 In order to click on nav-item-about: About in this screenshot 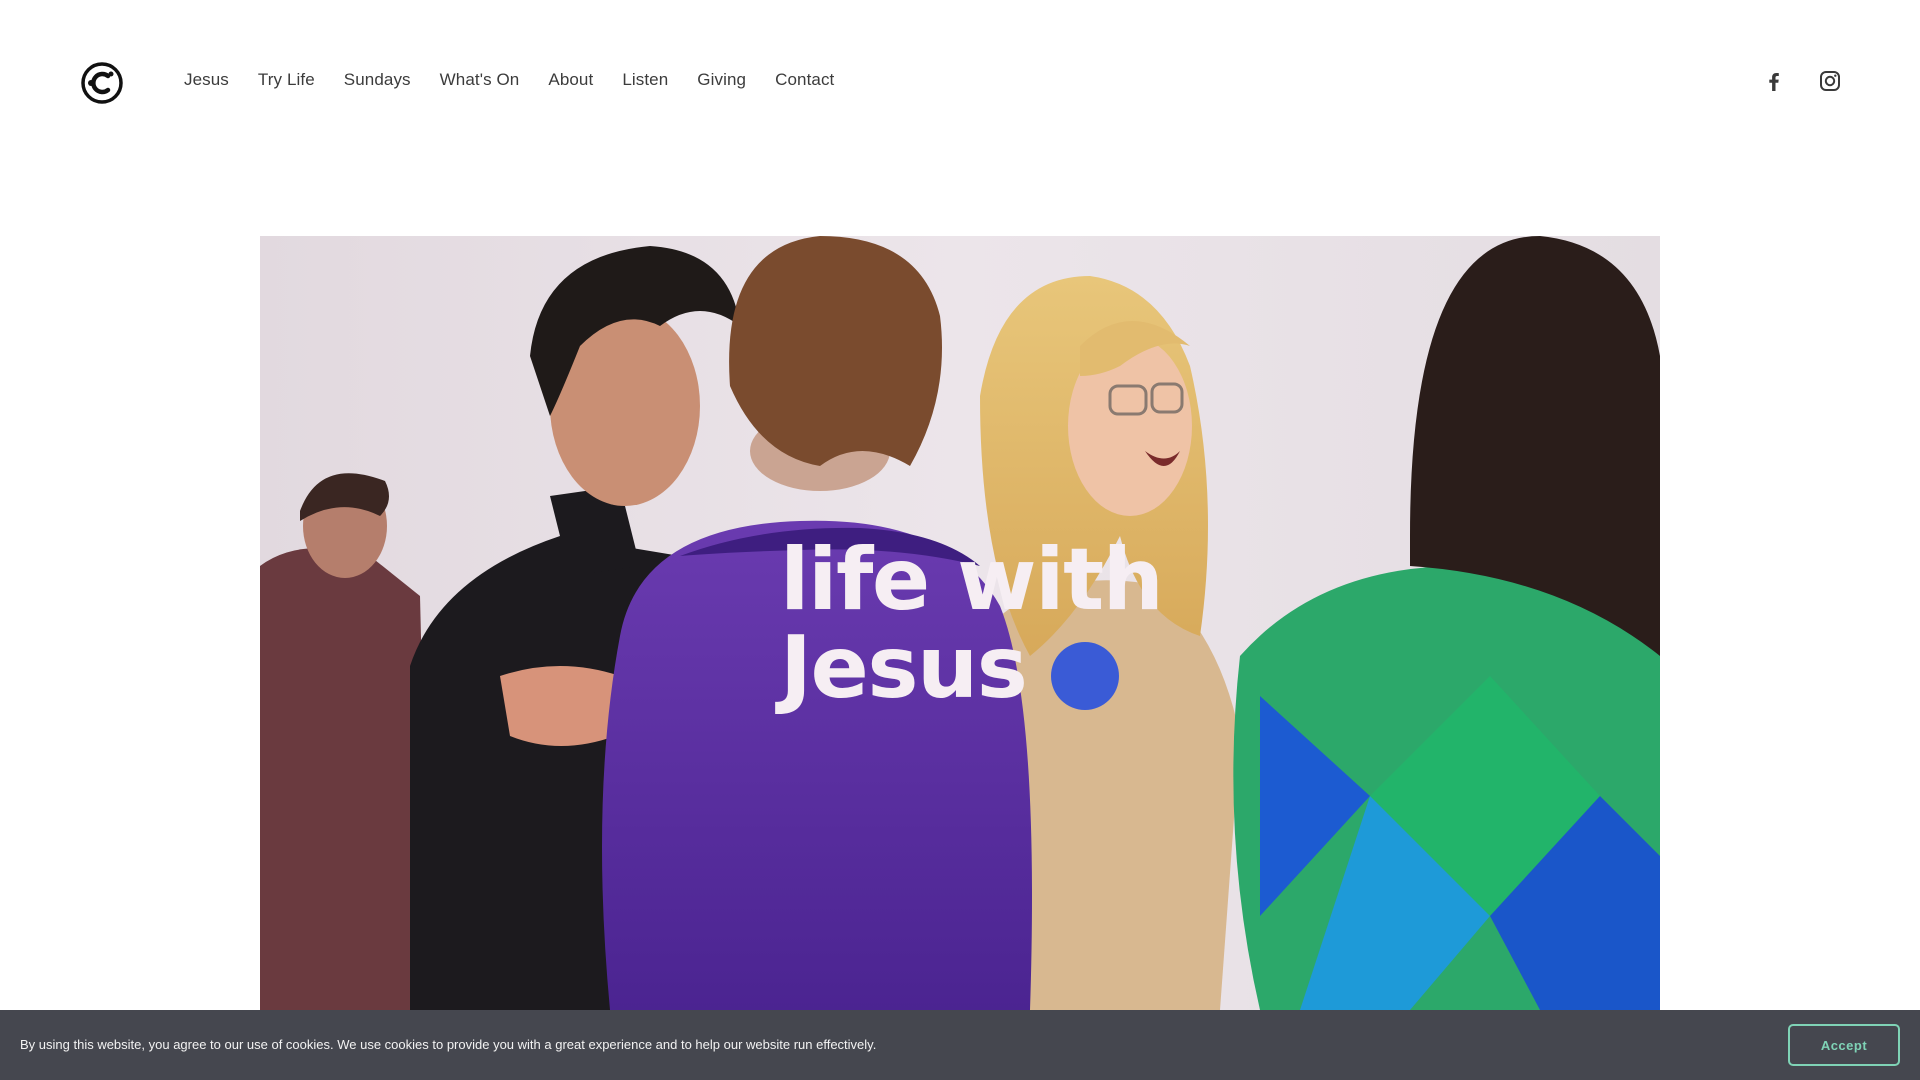, I will do `click(570, 80)`.